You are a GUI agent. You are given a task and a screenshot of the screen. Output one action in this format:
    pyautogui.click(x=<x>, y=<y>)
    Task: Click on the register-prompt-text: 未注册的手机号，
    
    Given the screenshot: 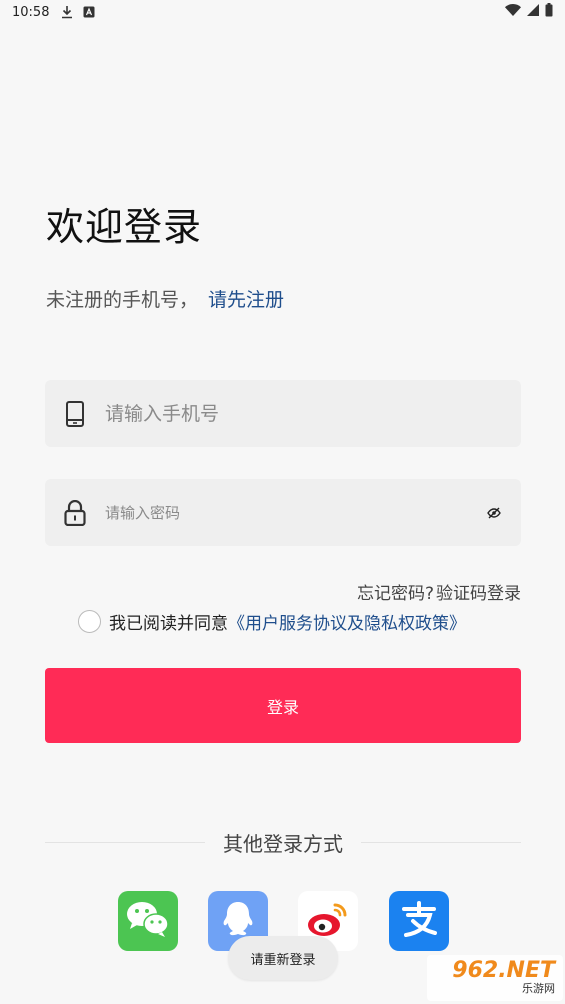 What is the action you would take?
    pyautogui.click(x=122, y=300)
    